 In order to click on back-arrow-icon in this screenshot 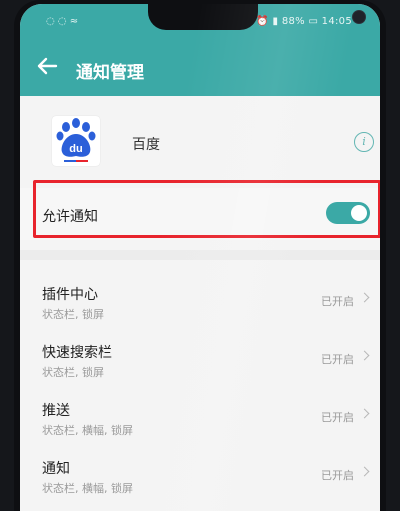, I will do `click(47, 66)`.